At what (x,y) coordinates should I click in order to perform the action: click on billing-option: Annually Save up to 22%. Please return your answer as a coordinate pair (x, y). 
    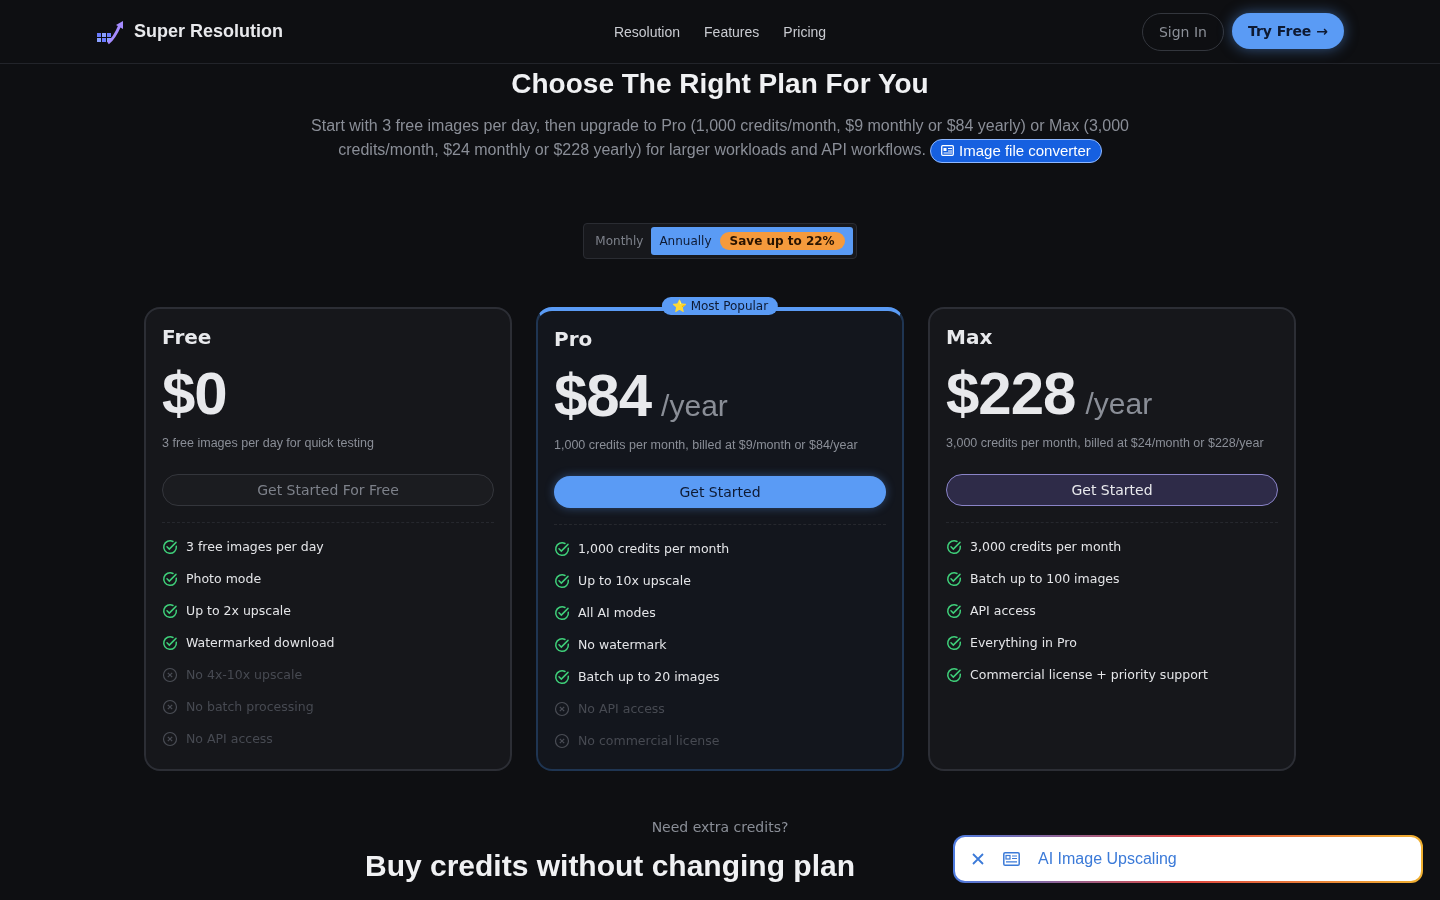
    Looking at the image, I should click on (752, 240).